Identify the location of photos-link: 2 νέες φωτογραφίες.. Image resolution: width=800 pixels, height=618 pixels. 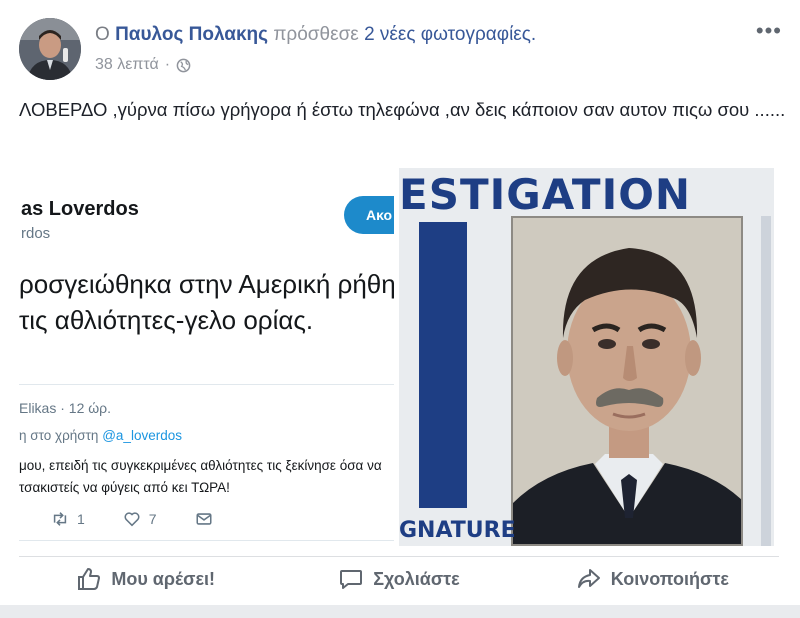
(450, 34).